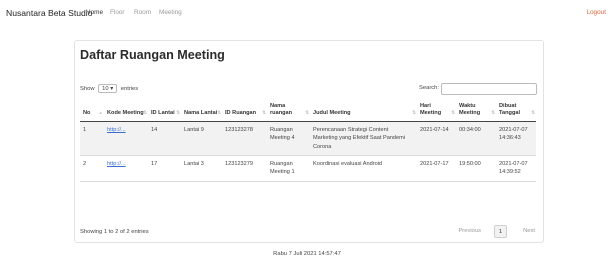  I want to click on cell-waktu-meeting: 19:50:00, so click(476, 168).